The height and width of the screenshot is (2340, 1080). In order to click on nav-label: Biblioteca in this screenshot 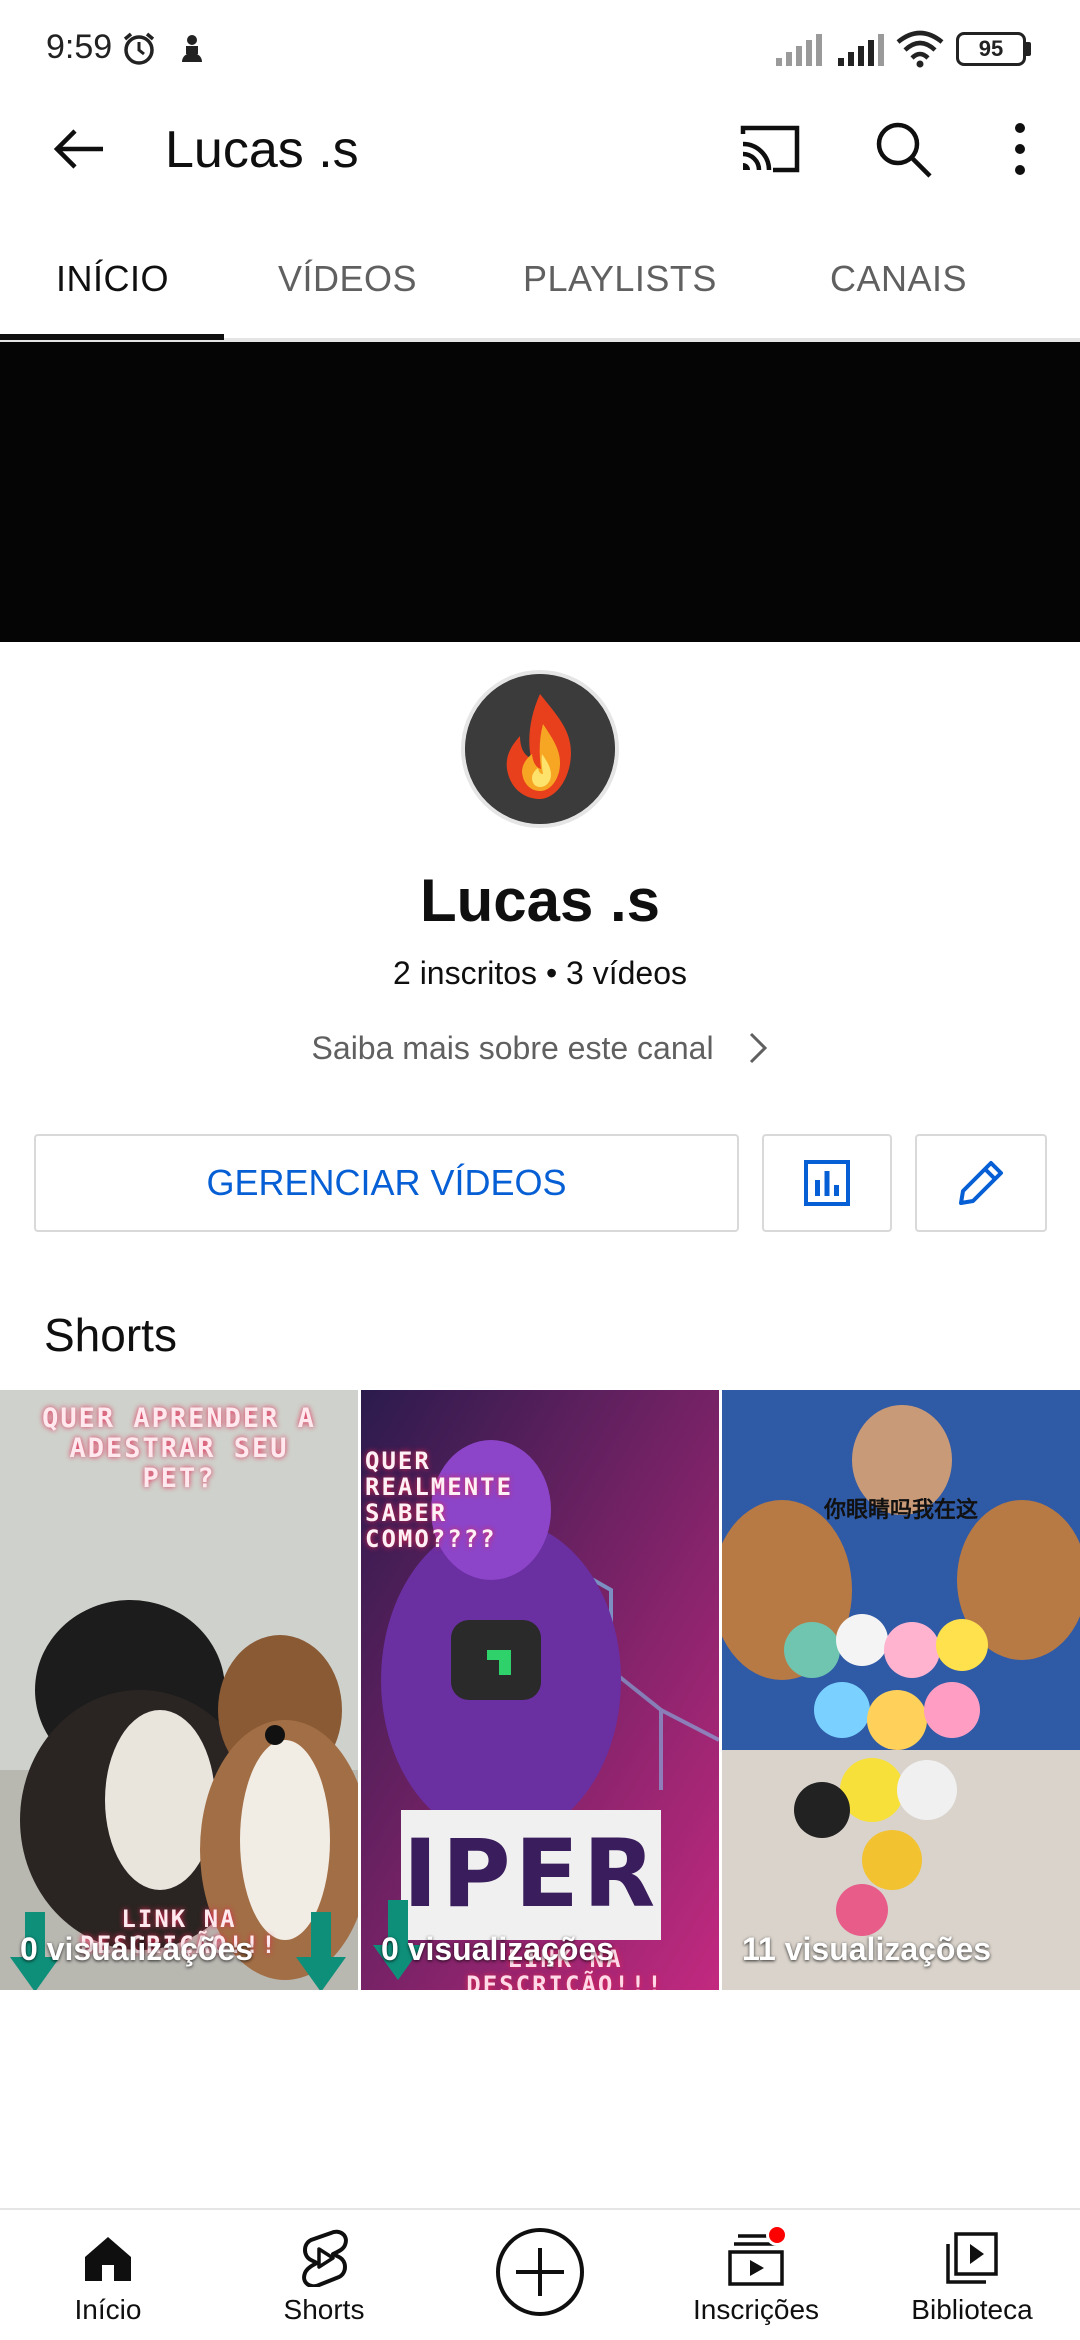, I will do `click(972, 2309)`.